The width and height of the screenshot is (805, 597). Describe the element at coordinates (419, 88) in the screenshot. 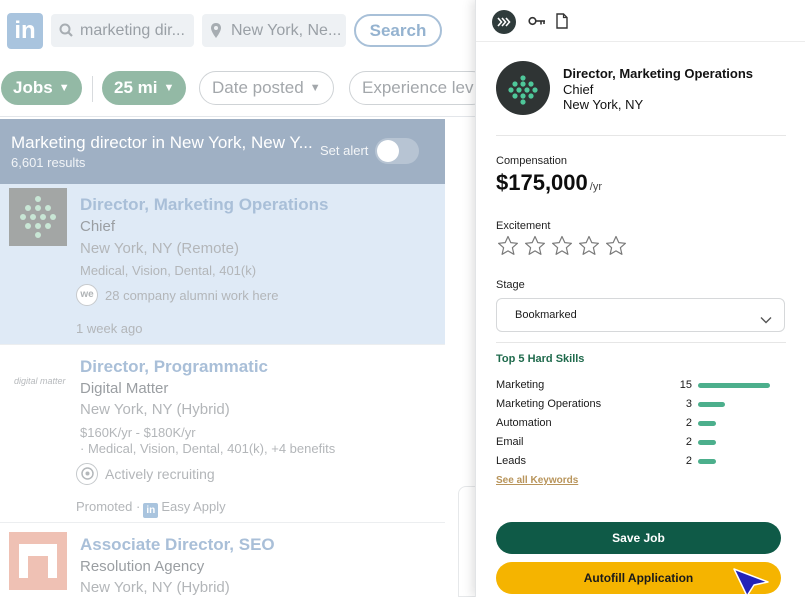

I see `filter-experience-level: Experience lev` at that location.